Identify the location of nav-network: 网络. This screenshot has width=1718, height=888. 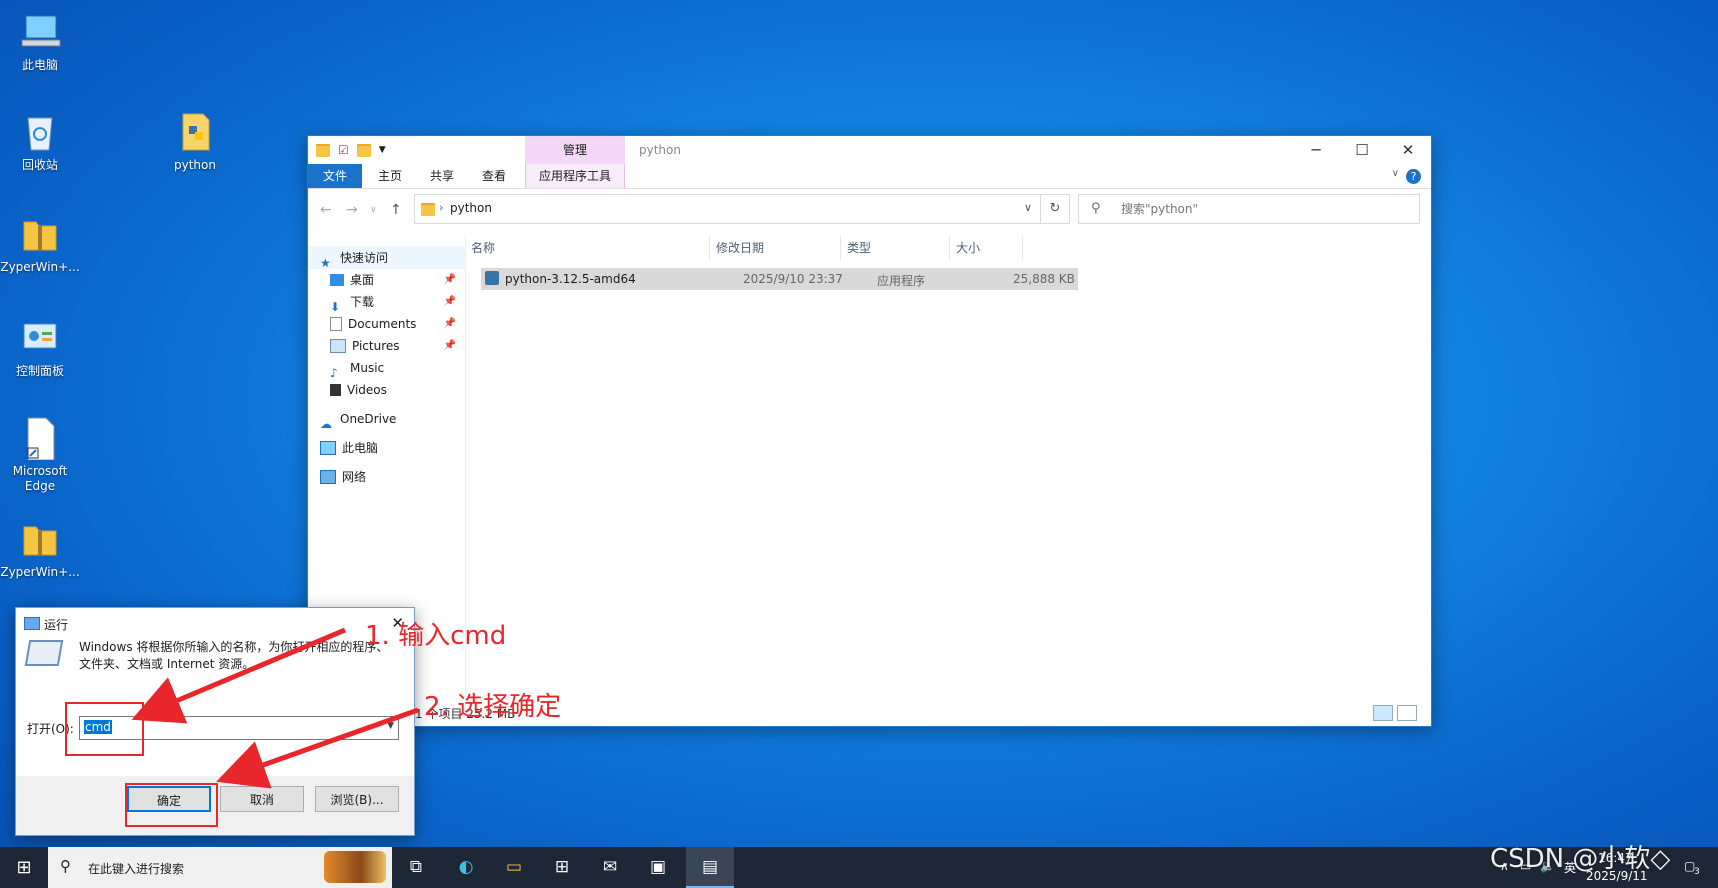
(385, 477).